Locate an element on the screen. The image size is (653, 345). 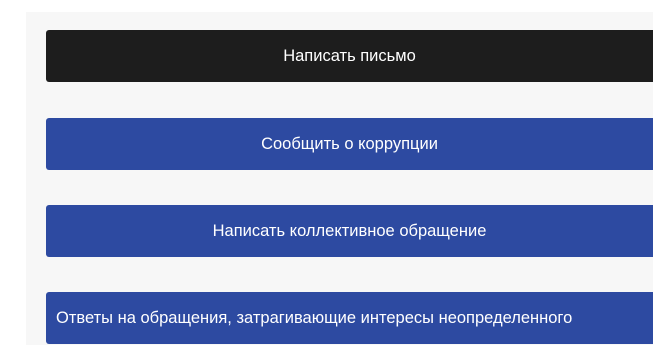
collective-appeal-button: Написать коллективное обращение is located at coordinates (349, 231).